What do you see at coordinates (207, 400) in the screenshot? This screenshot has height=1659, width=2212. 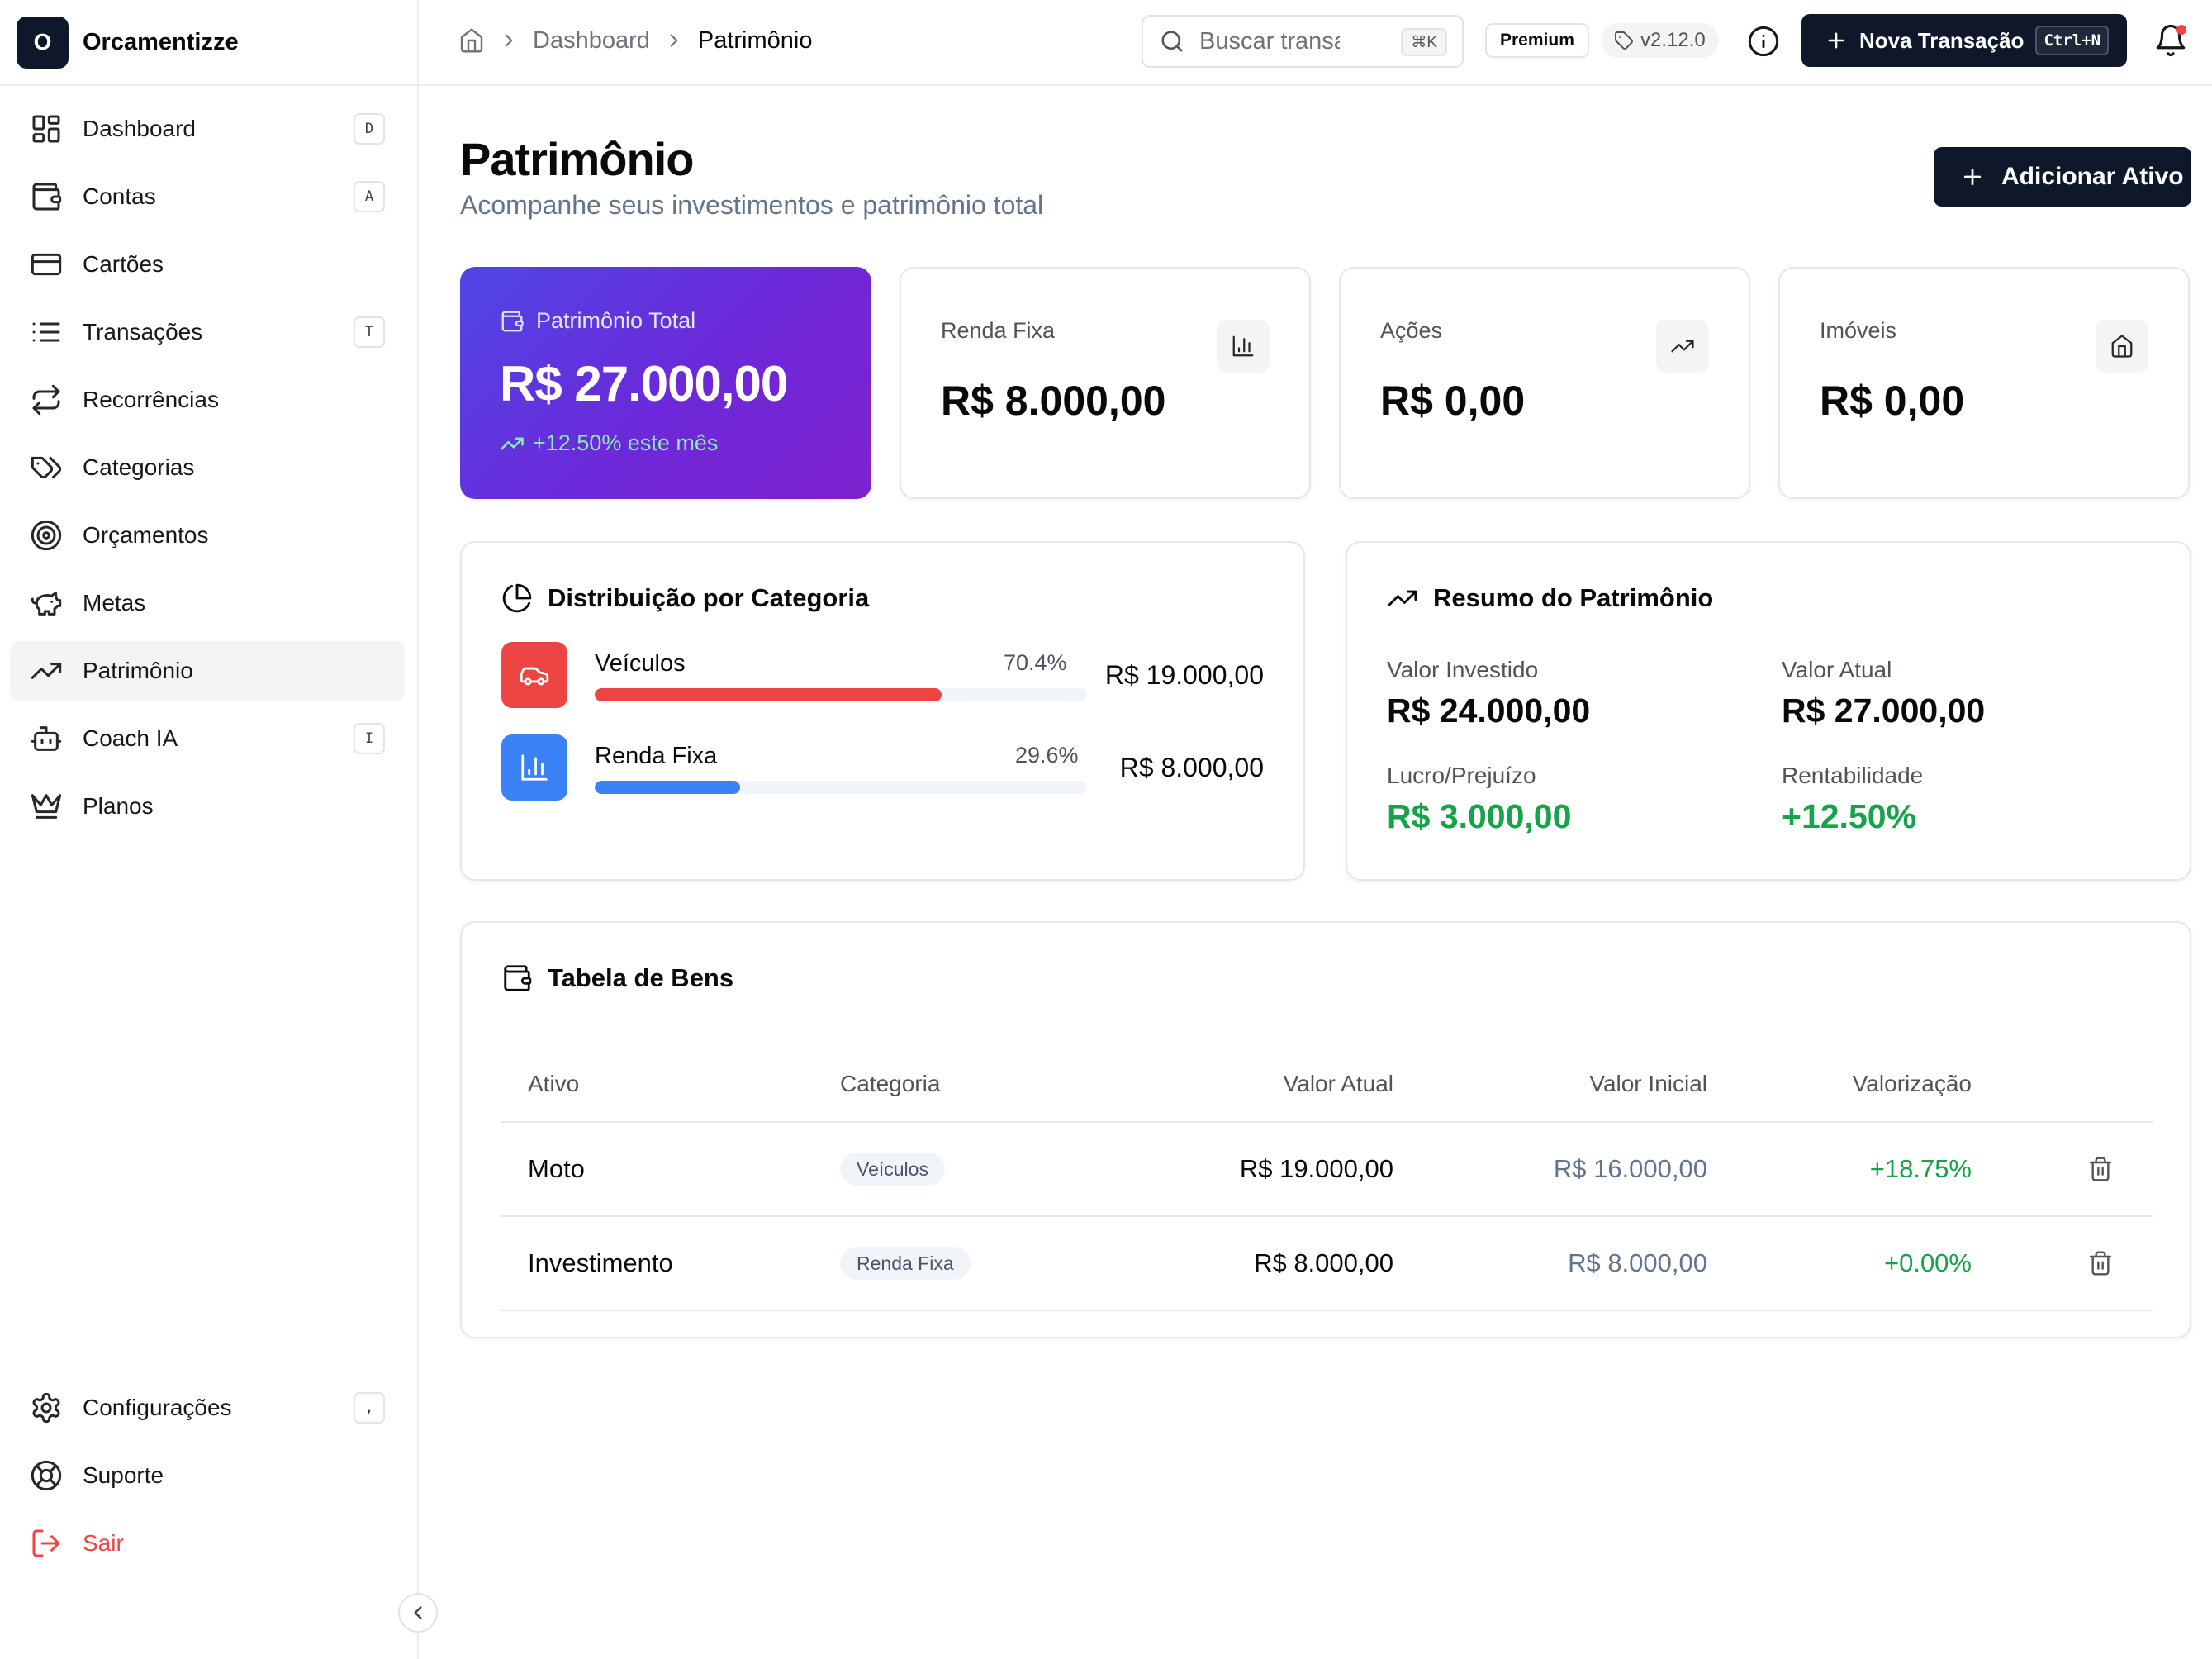 I see `sidebar-item-recorrencias: Recorrências` at bounding box center [207, 400].